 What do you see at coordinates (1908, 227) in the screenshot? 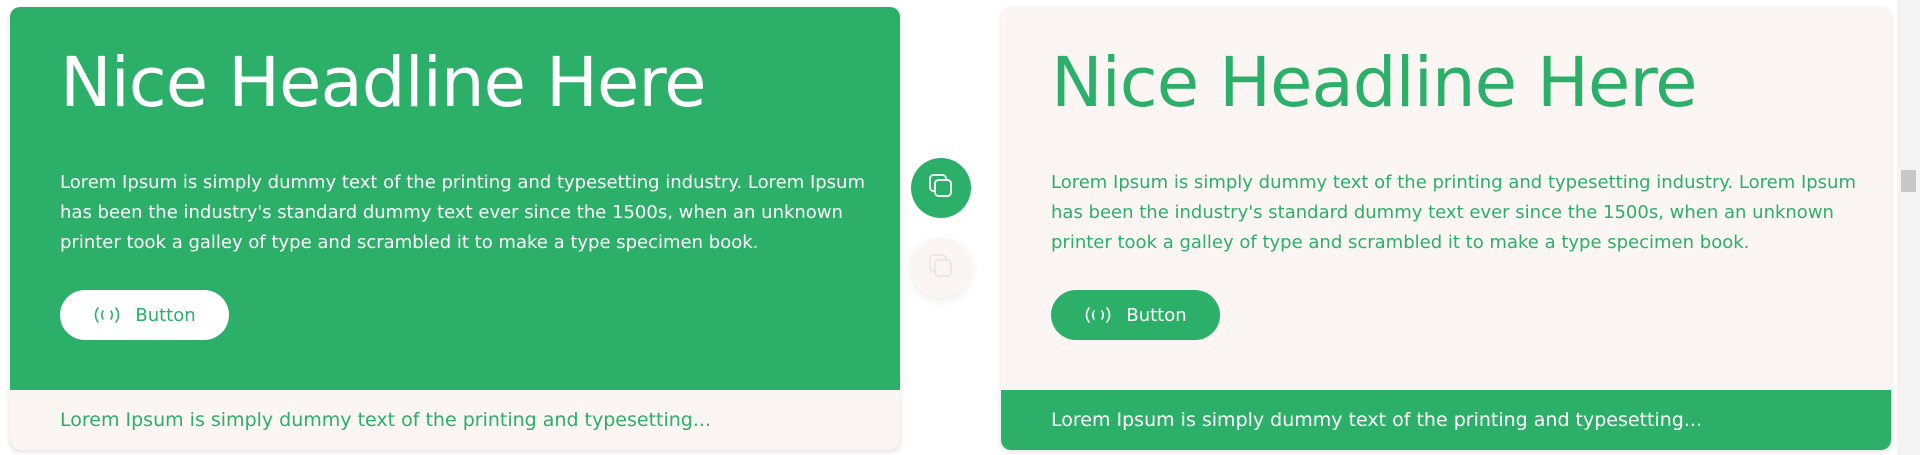
I see `vertical-scrollbar` at bounding box center [1908, 227].